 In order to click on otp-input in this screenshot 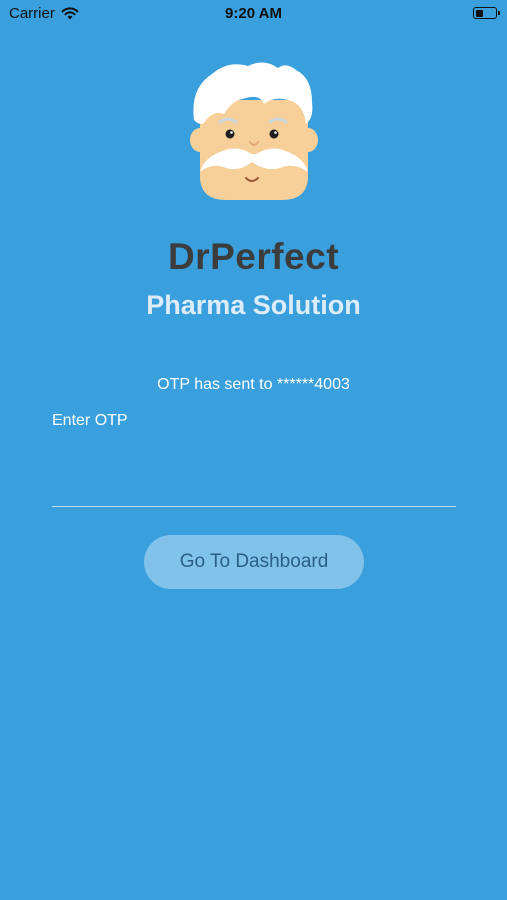, I will do `click(254, 478)`.